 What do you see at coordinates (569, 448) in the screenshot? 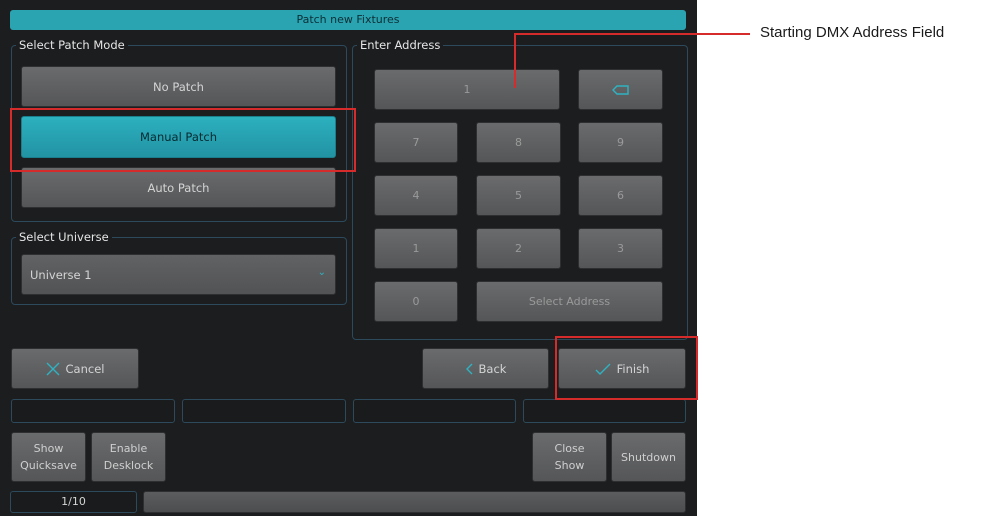
I see `close-show-line-1: Close` at bounding box center [569, 448].